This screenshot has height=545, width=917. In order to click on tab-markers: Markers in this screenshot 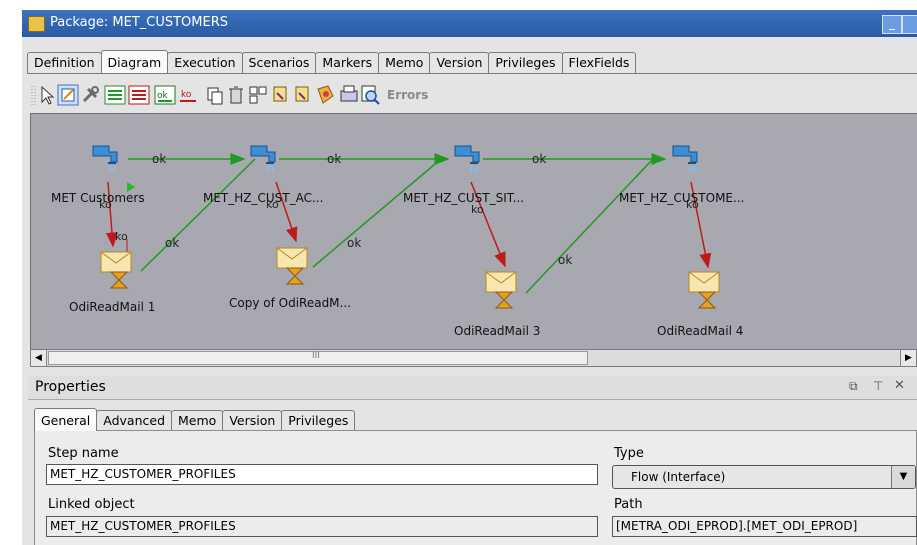, I will do `click(347, 62)`.